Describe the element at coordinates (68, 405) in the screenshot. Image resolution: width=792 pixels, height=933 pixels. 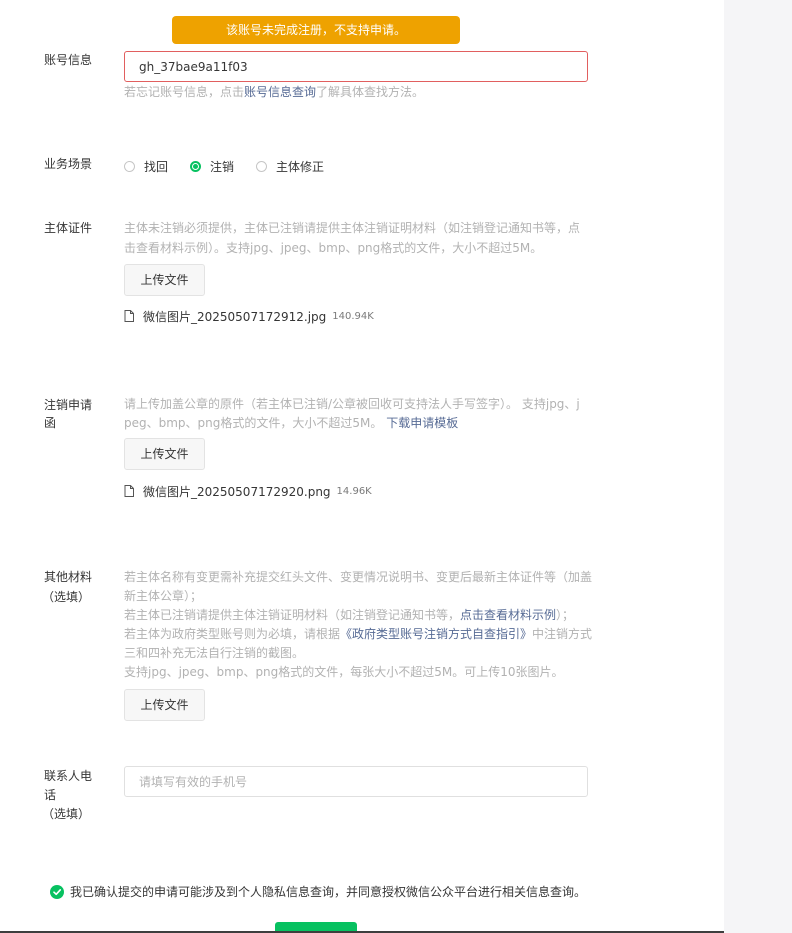
I see `application-letter-label-line1: 注销申请` at that location.